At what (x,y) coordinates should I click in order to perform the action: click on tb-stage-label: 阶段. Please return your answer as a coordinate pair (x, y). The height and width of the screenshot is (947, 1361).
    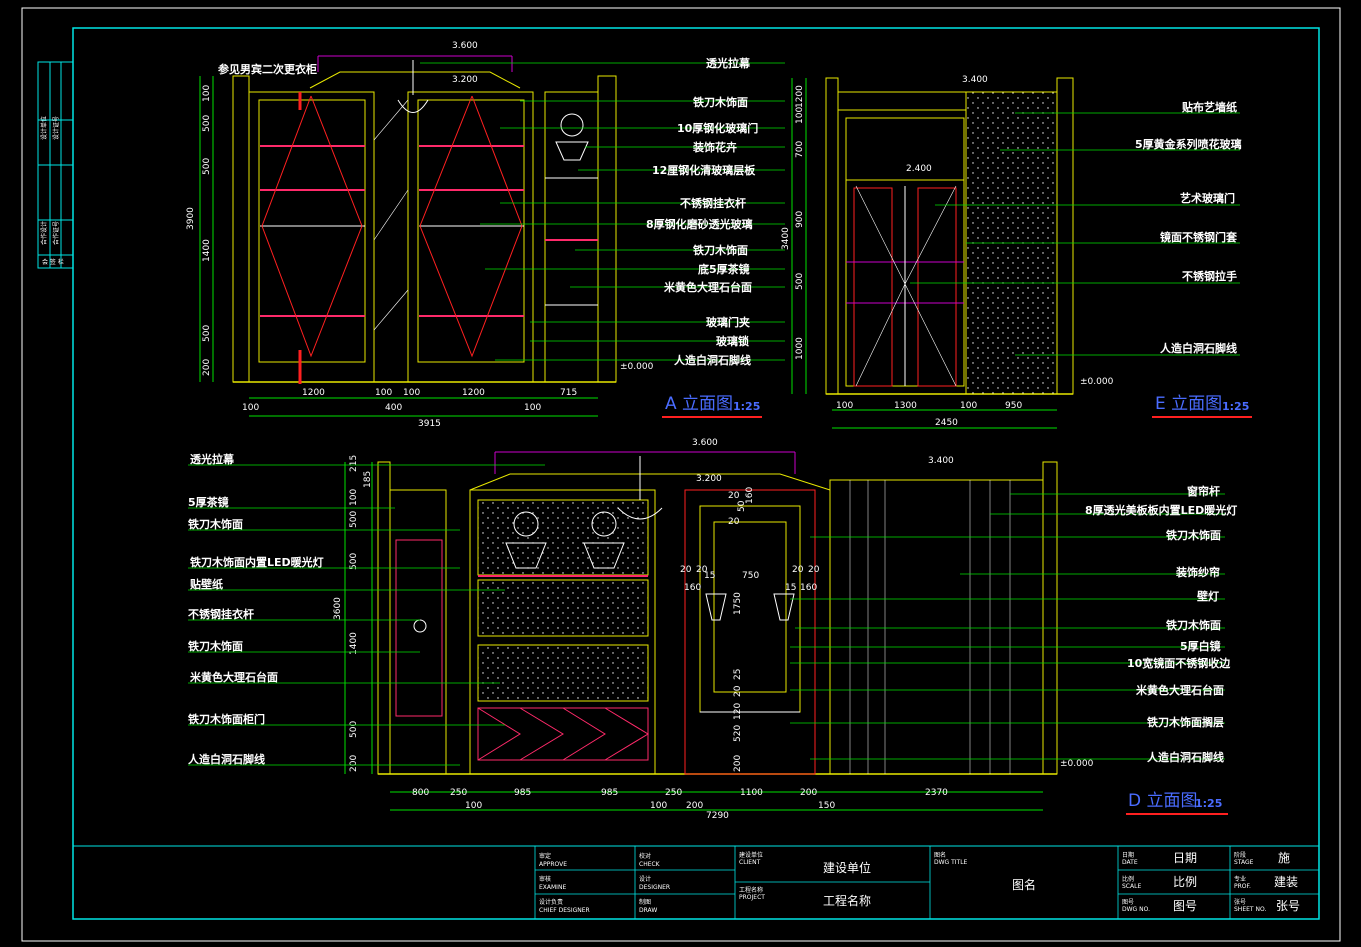
    Looking at the image, I should click on (1240, 855).